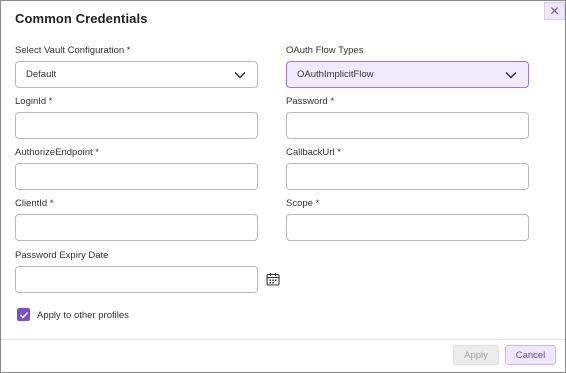  What do you see at coordinates (136, 176) in the screenshot?
I see `authorize-endpoint-input` at bounding box center [136, 176].